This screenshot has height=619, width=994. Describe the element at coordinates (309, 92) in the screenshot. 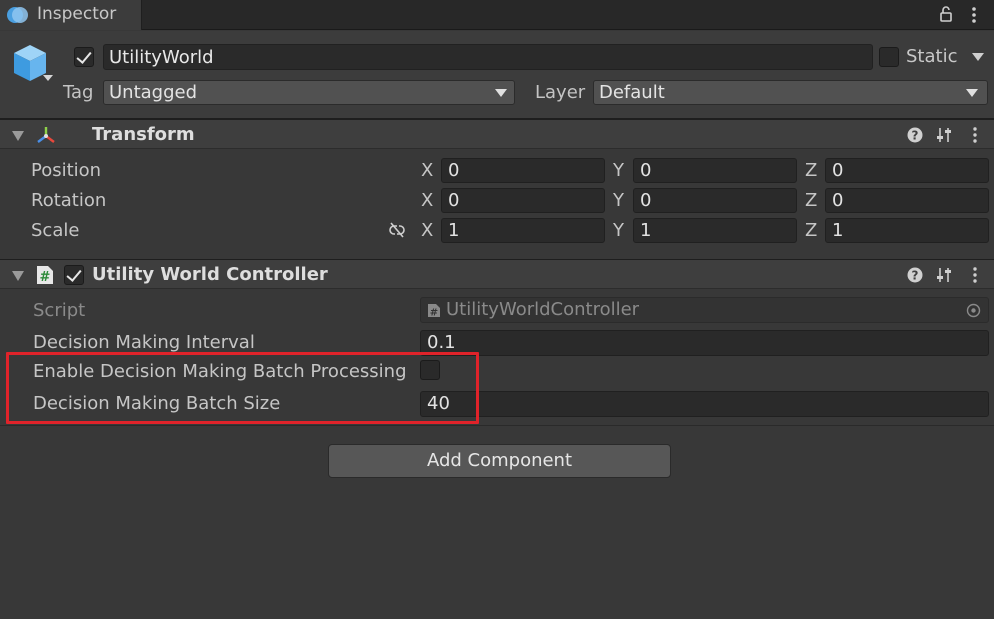

I see `tag-dropdown: Untagged` at that location.